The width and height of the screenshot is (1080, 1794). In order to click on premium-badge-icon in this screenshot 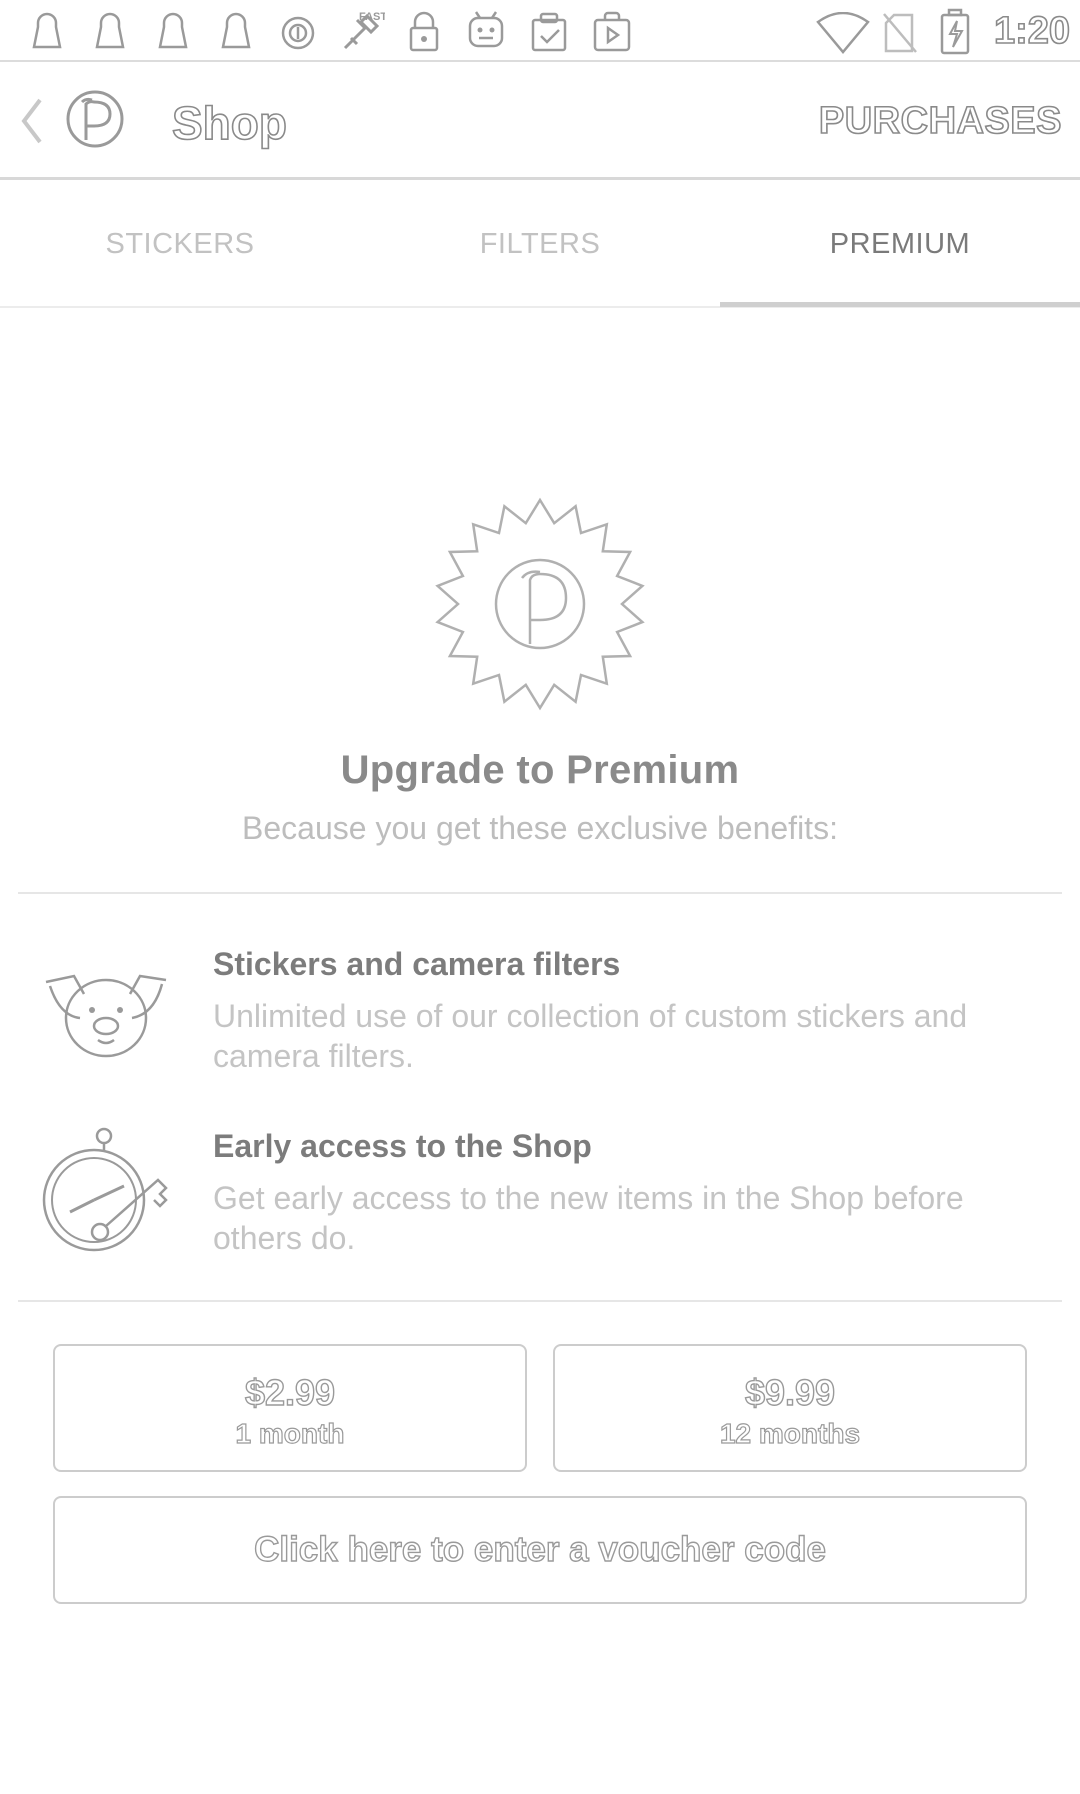, I will do `click(540, 604)`.